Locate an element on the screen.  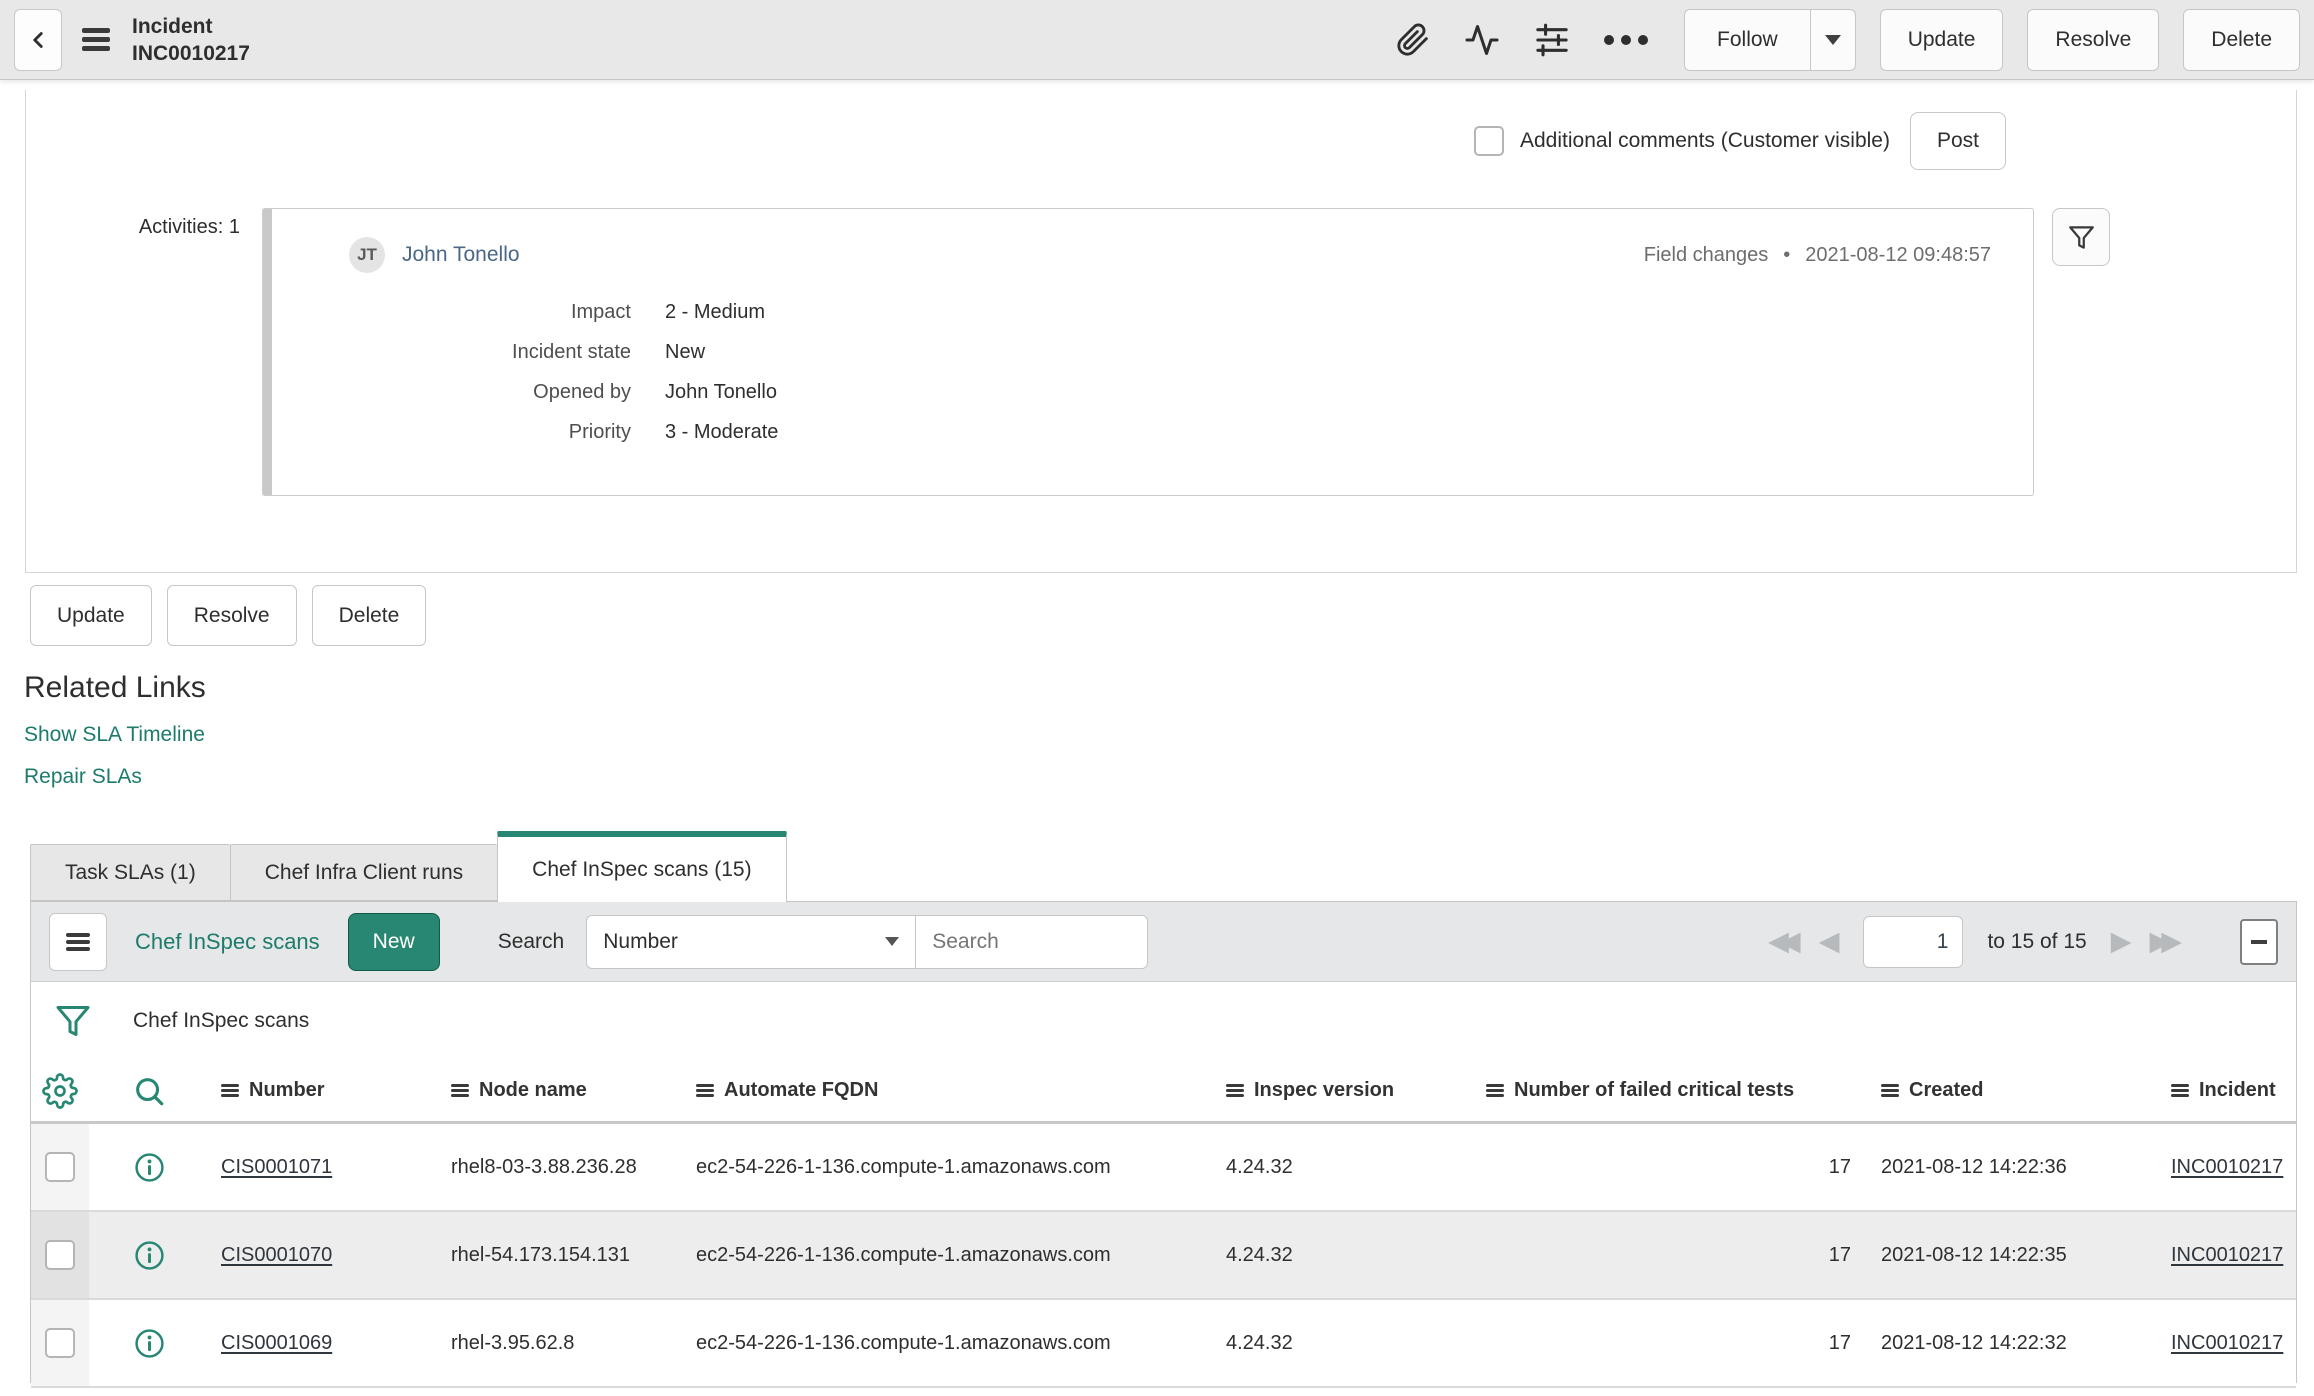
page-title-type: Incident is located at coordinates (172, 26).